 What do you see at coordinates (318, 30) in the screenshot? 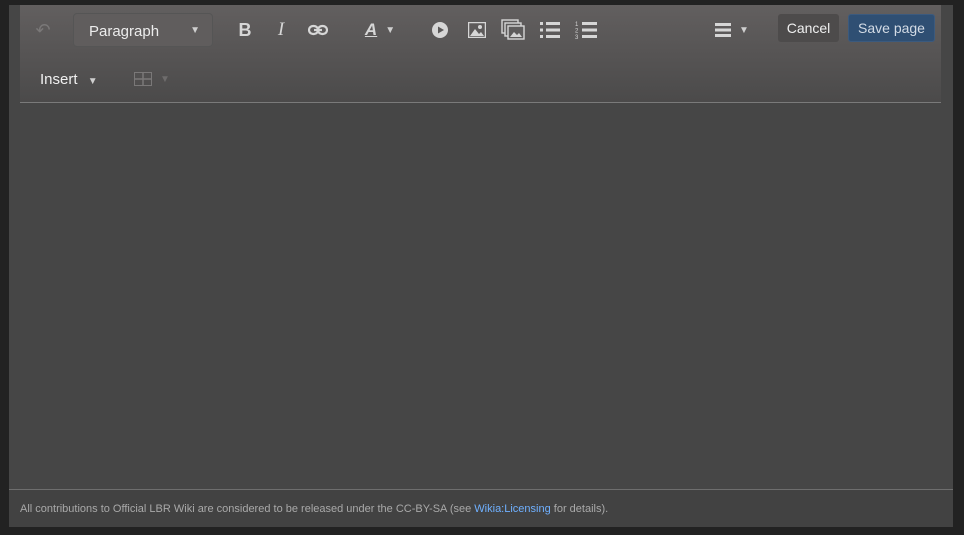
I see `link-icon` at bounding box center [318, 30].